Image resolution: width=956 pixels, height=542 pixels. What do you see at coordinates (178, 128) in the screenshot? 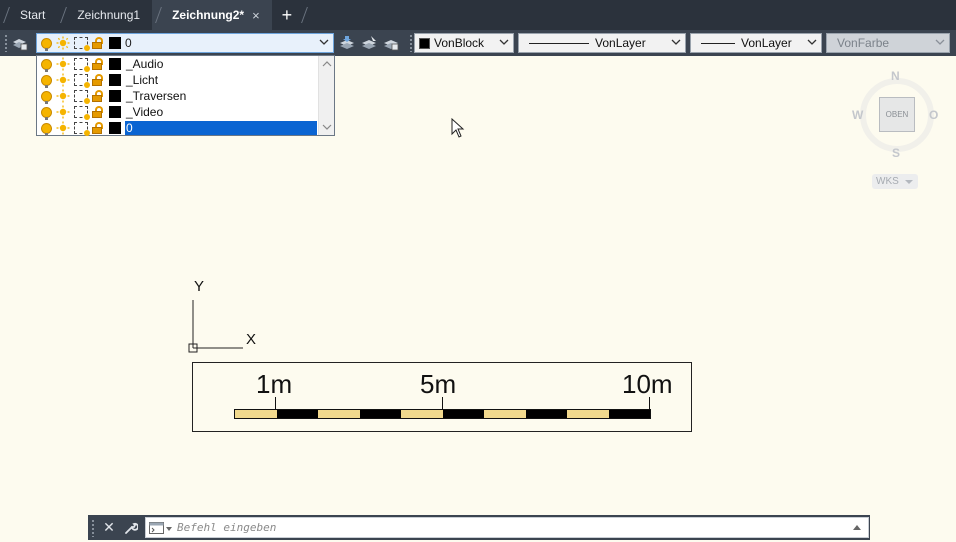
I see `layer-list-item-0: 0` at bounding box center [178, 128].